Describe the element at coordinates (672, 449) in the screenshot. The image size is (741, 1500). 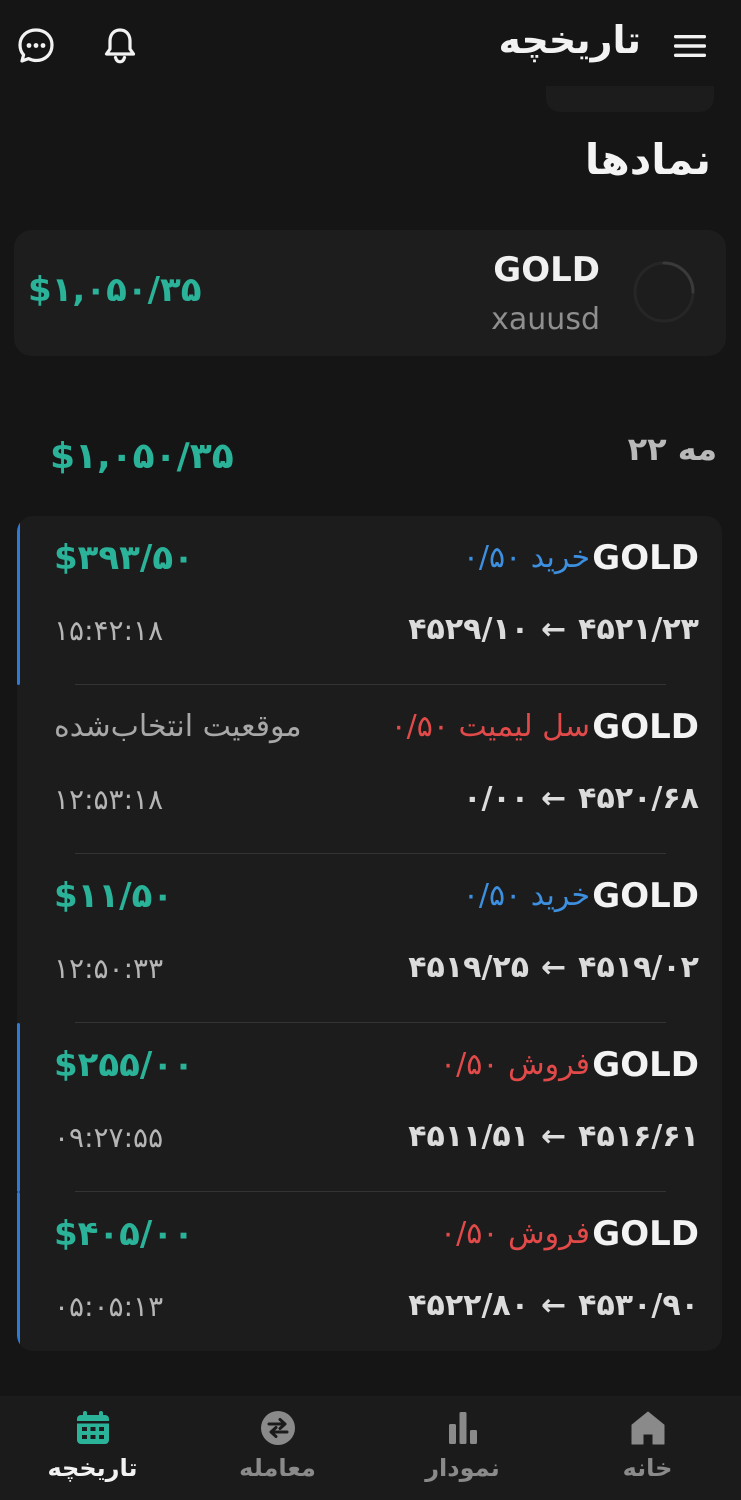
I see `day-label: مه ۲۲` at that location.